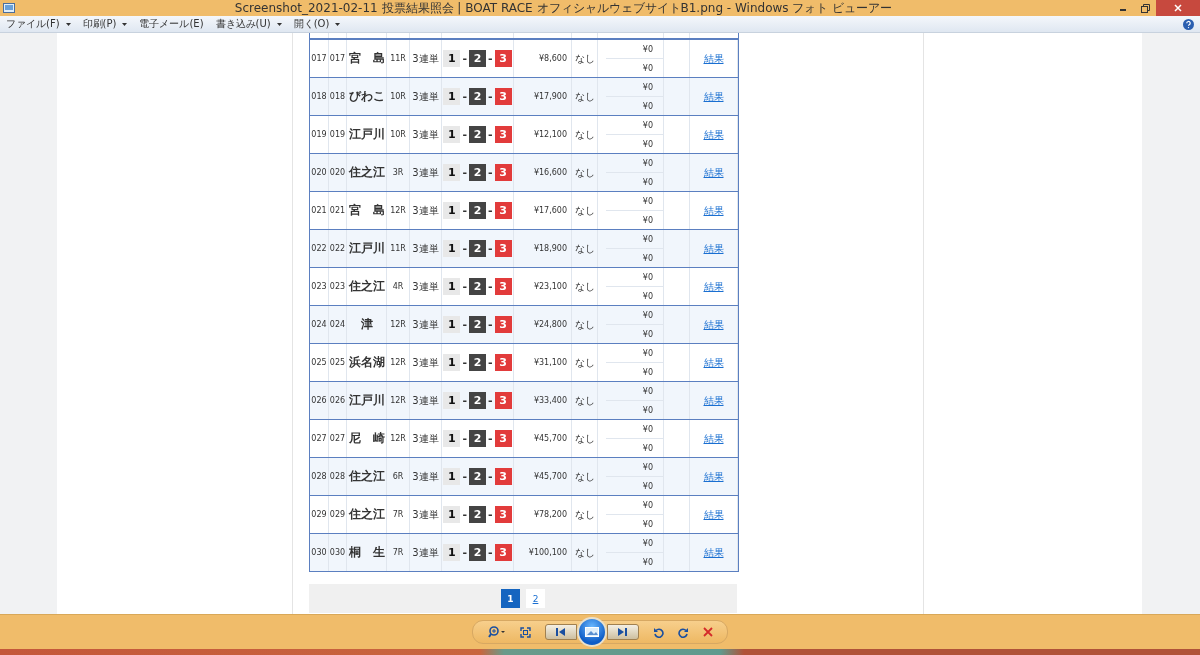  What do you see at coordinates (543, 552) in the screenshot?
I see `table-cell: ¥100,100` at bounding box center [543, 552].